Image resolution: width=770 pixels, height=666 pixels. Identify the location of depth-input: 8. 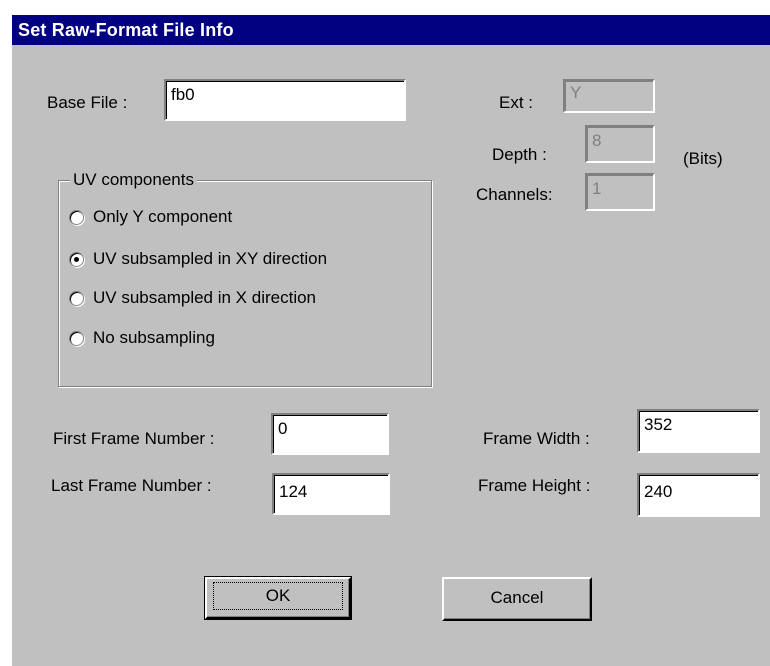
(620, 144).